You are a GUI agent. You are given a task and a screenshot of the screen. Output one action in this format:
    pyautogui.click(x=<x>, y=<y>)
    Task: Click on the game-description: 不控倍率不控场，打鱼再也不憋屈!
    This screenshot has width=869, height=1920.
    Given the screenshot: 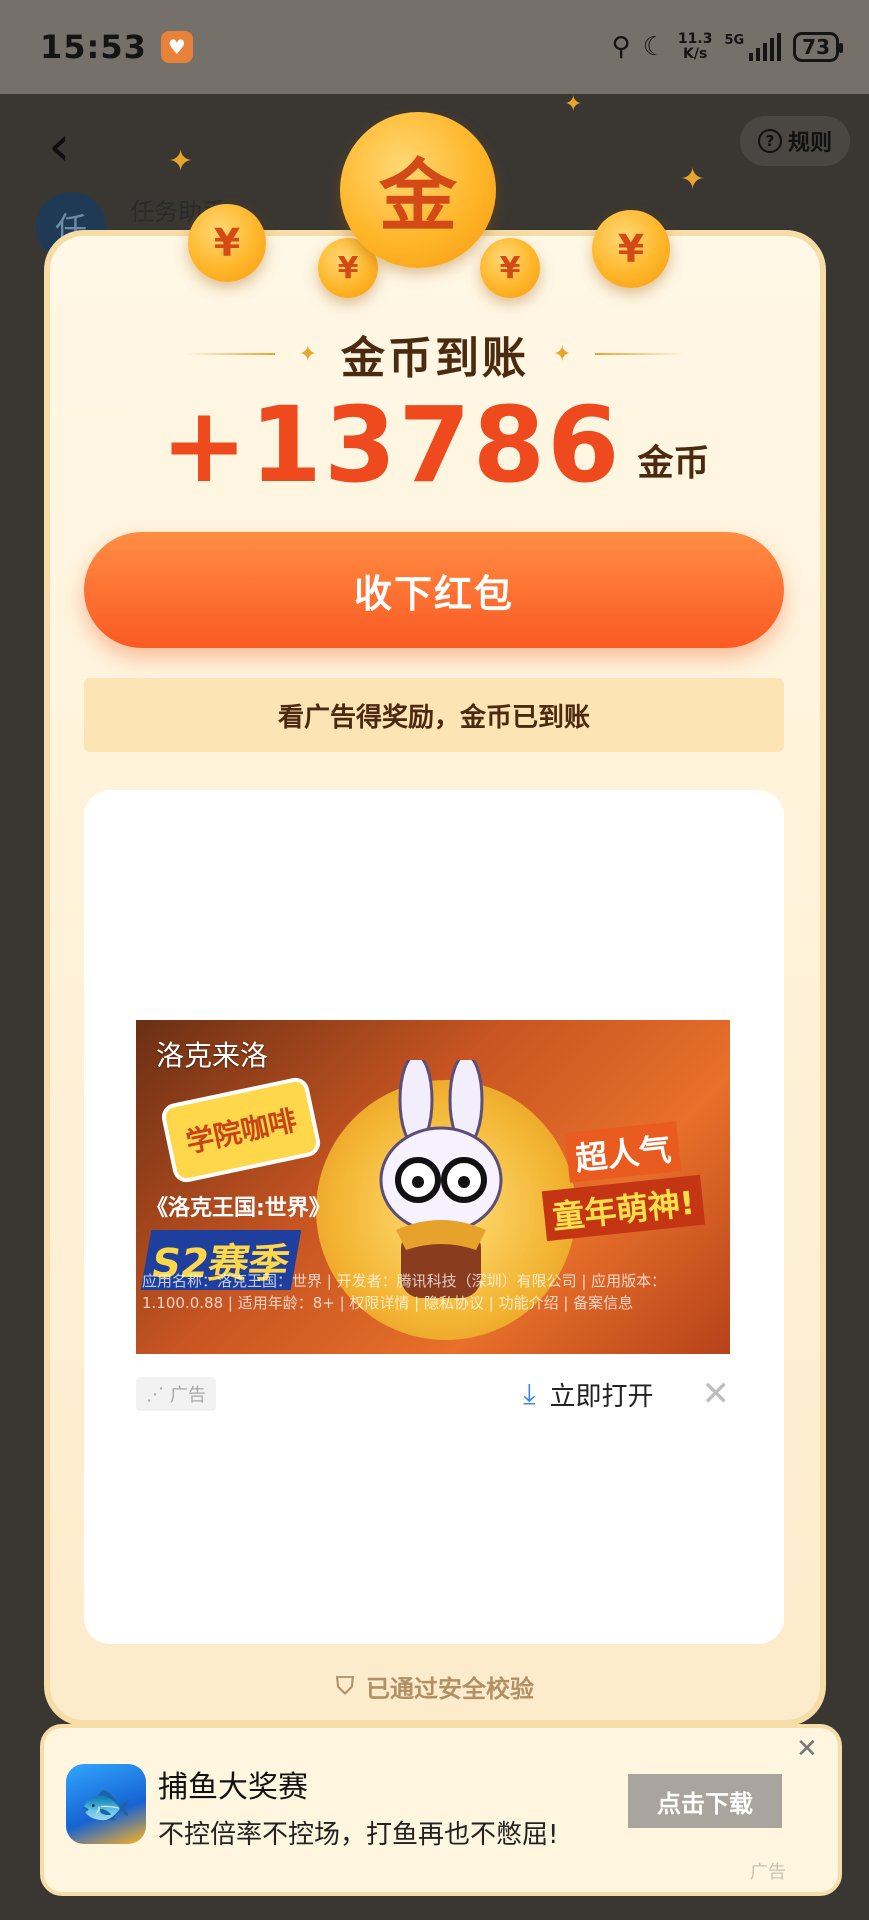 What is the action you would take?
    pyautogui.click(x=358, y=1835)
    